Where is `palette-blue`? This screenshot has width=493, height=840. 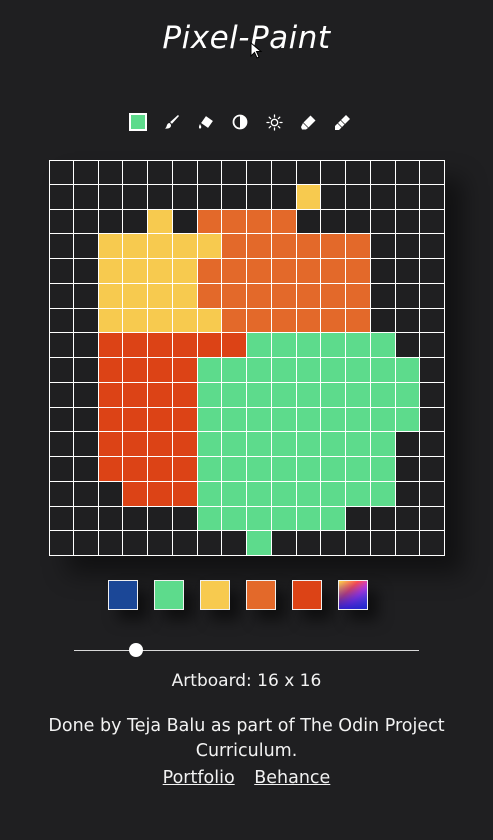
palette-blue is located at coordinates (123, 595).